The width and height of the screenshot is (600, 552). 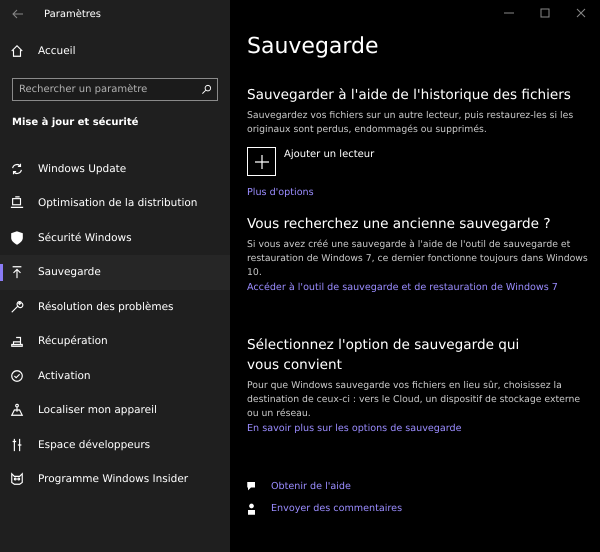 I want to click on recovery-icon, so click(x=17, y=341).